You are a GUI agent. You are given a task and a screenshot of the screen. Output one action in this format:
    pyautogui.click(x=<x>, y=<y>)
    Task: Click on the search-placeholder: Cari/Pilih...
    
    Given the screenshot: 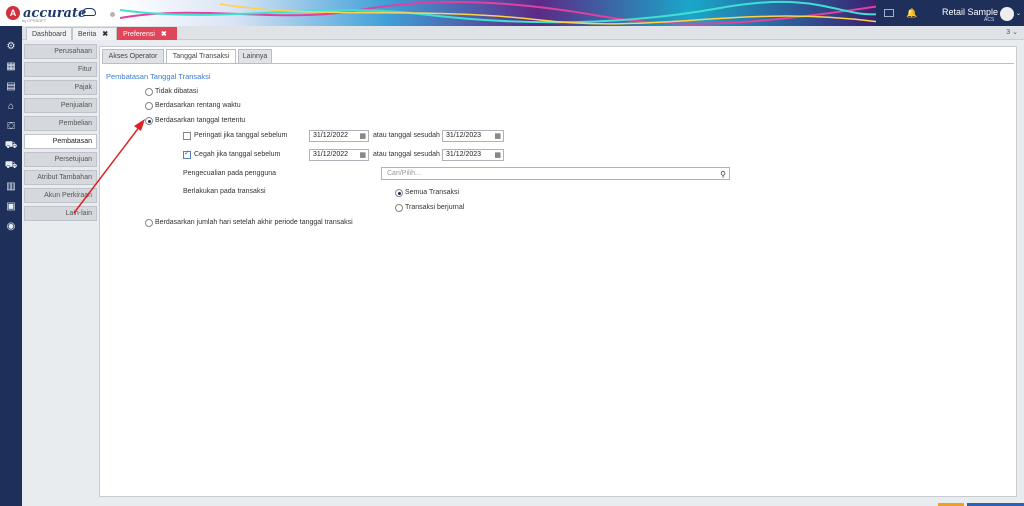 What is the action you would take?
    pyautogui.click(x=404, y=173)
    